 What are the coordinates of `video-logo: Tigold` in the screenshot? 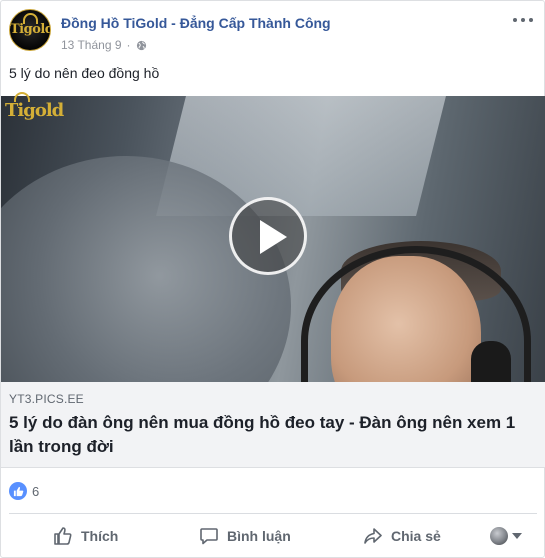 It's located at (34, 106).